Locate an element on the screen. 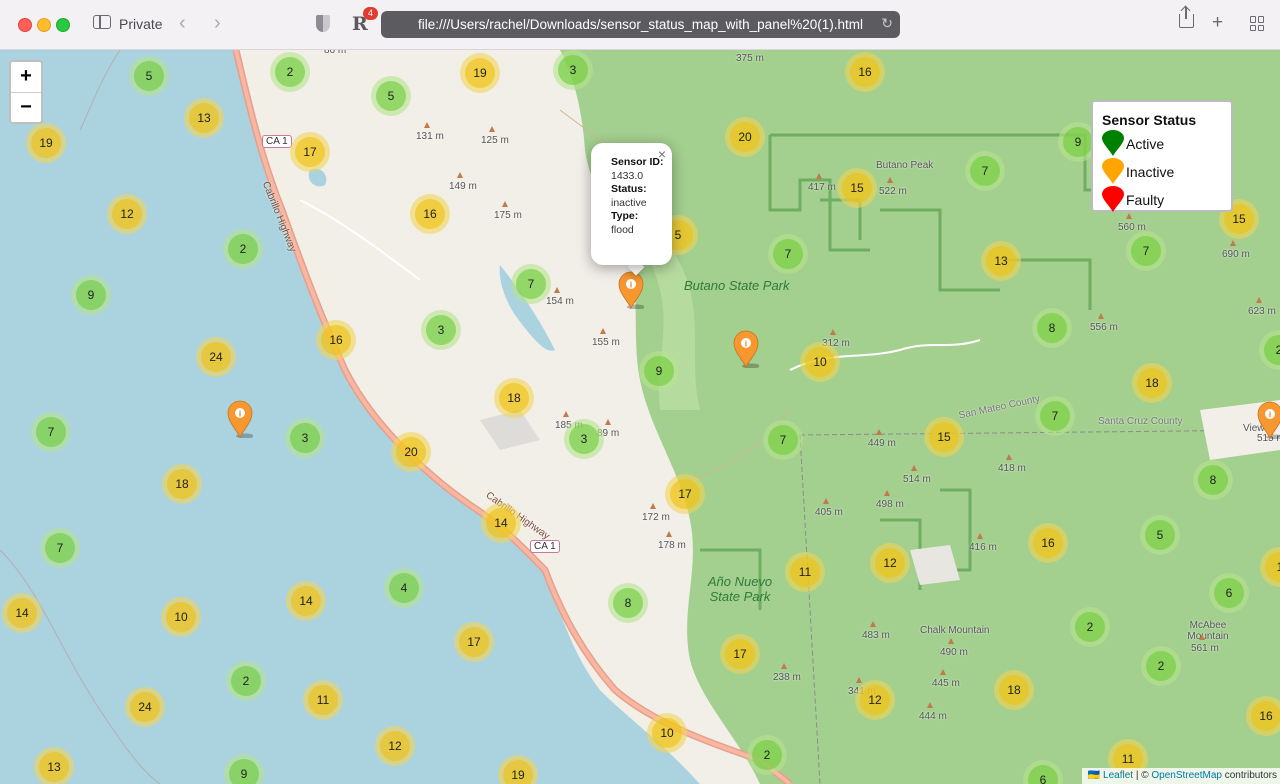  cluster-count: 15 is located at coordinates (944, 437).